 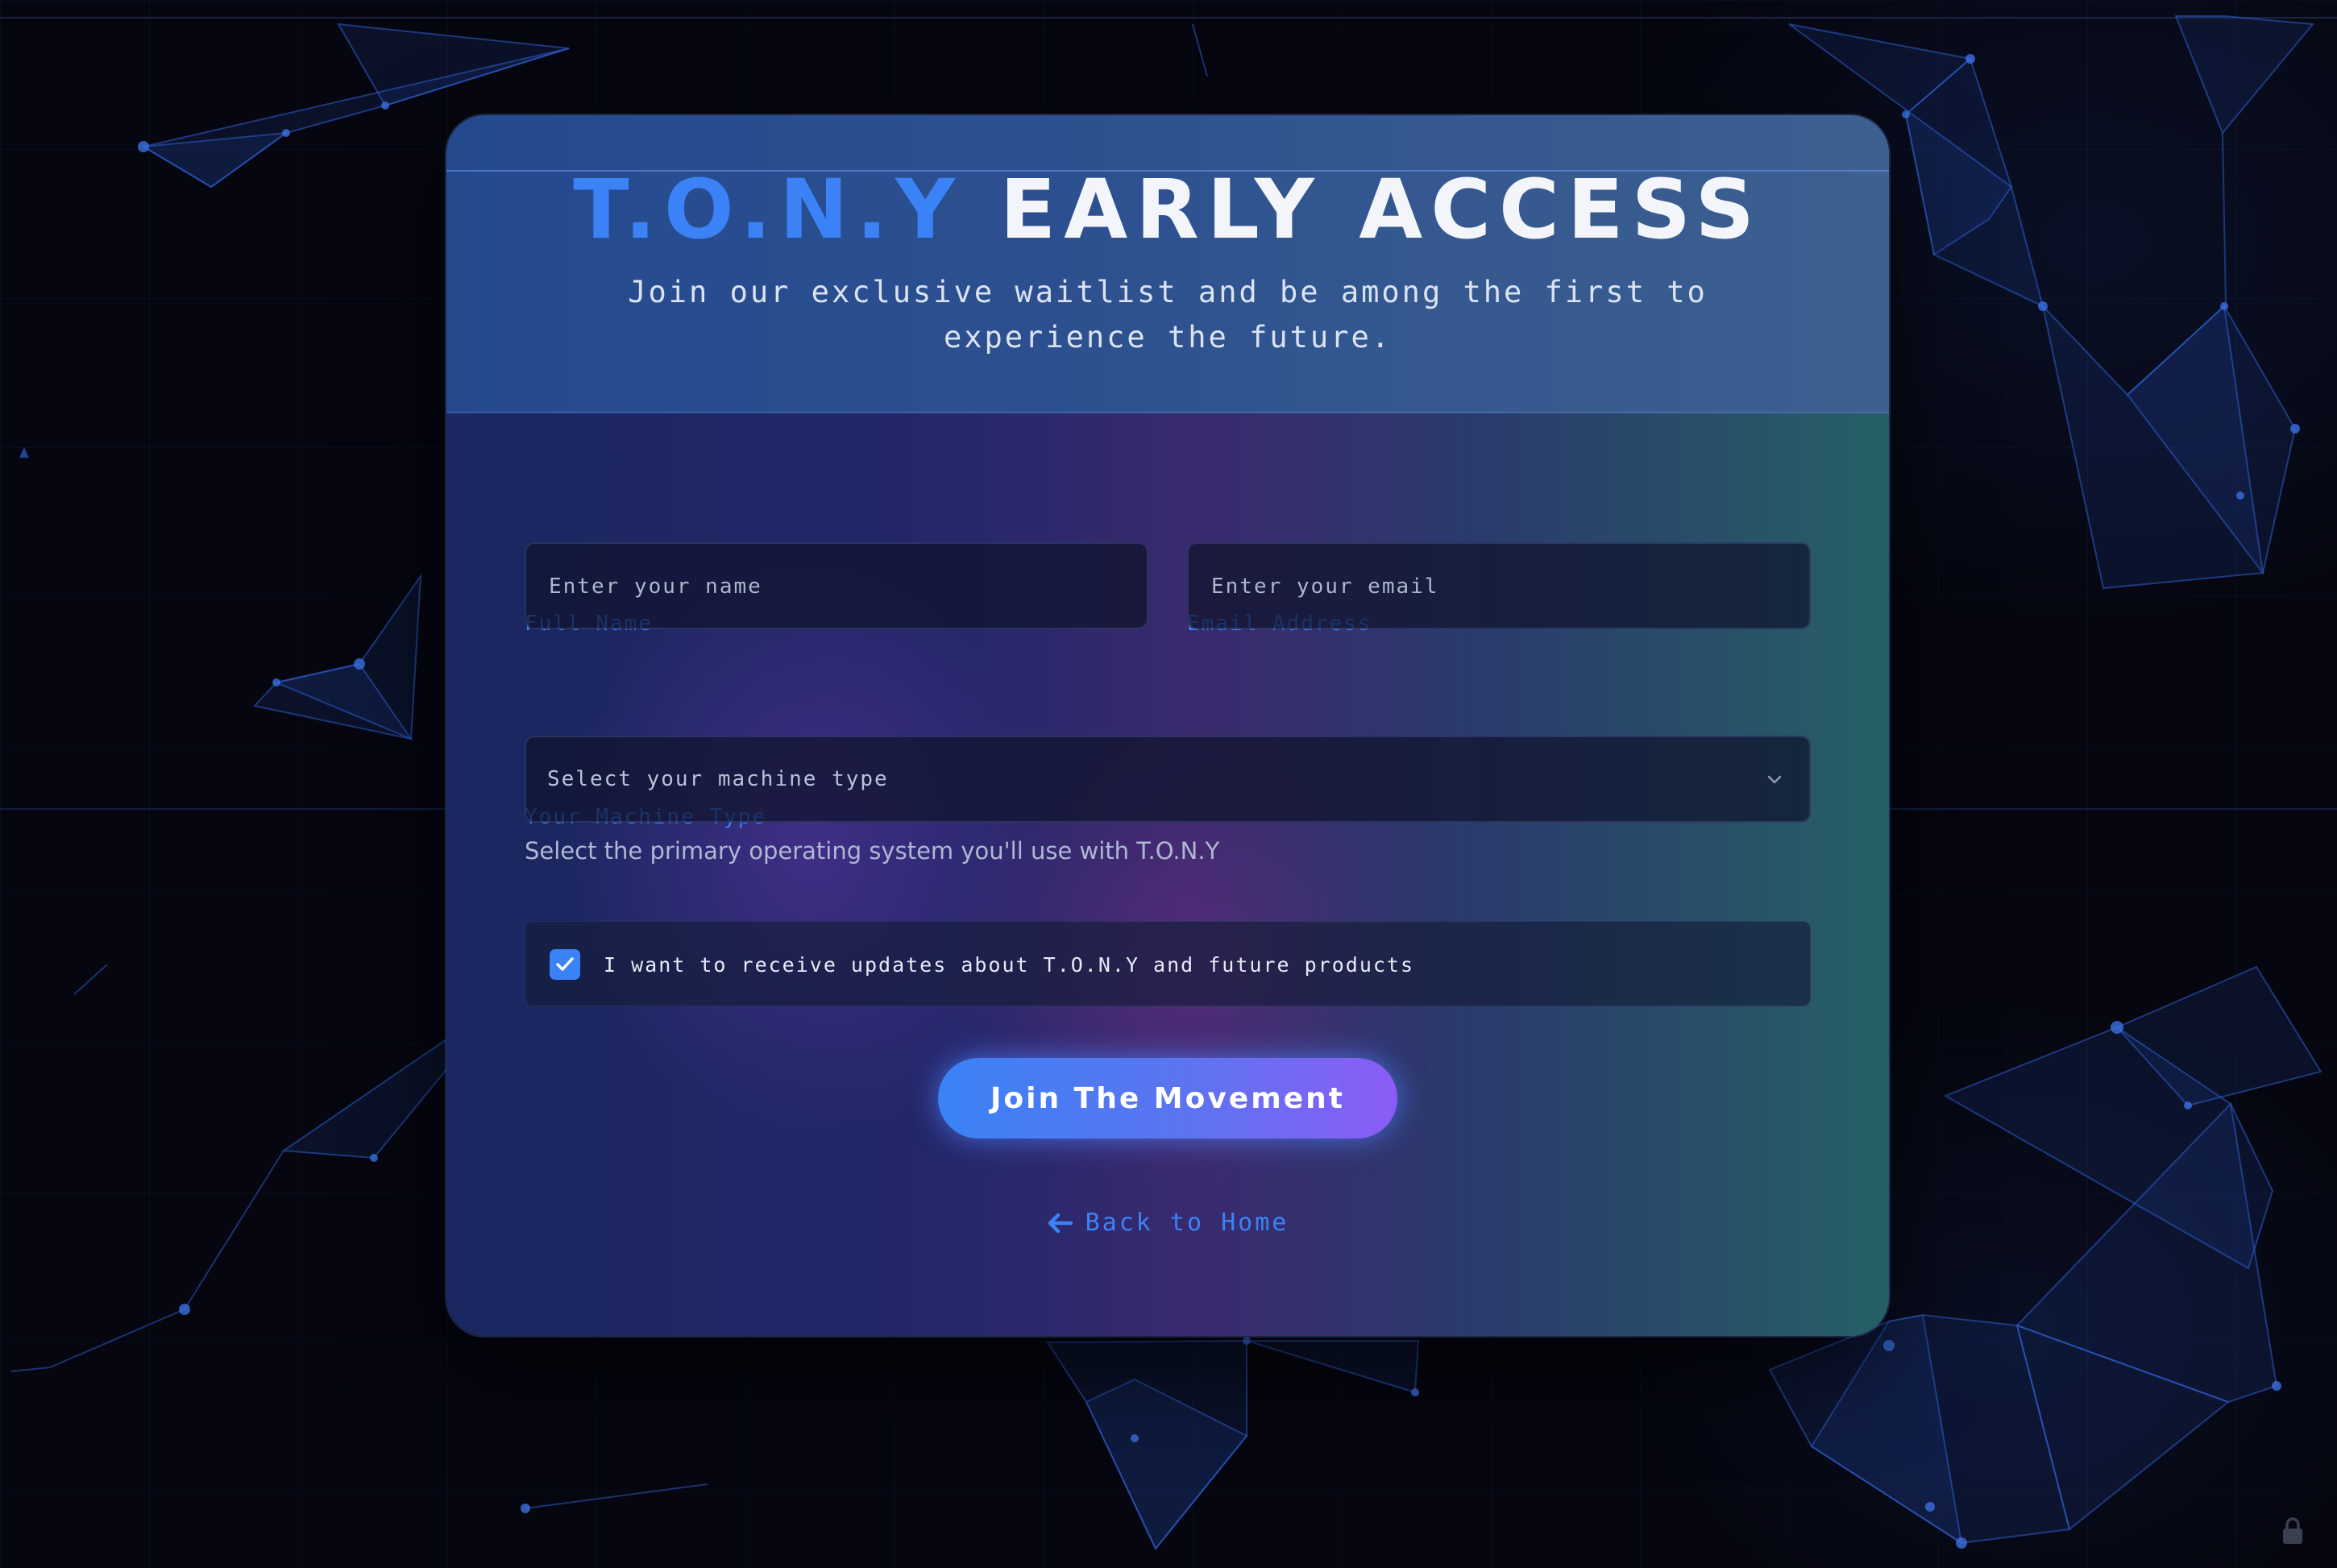 I want to click on back-to-home-link: Back to Home, so click(x=1167, y=1223).